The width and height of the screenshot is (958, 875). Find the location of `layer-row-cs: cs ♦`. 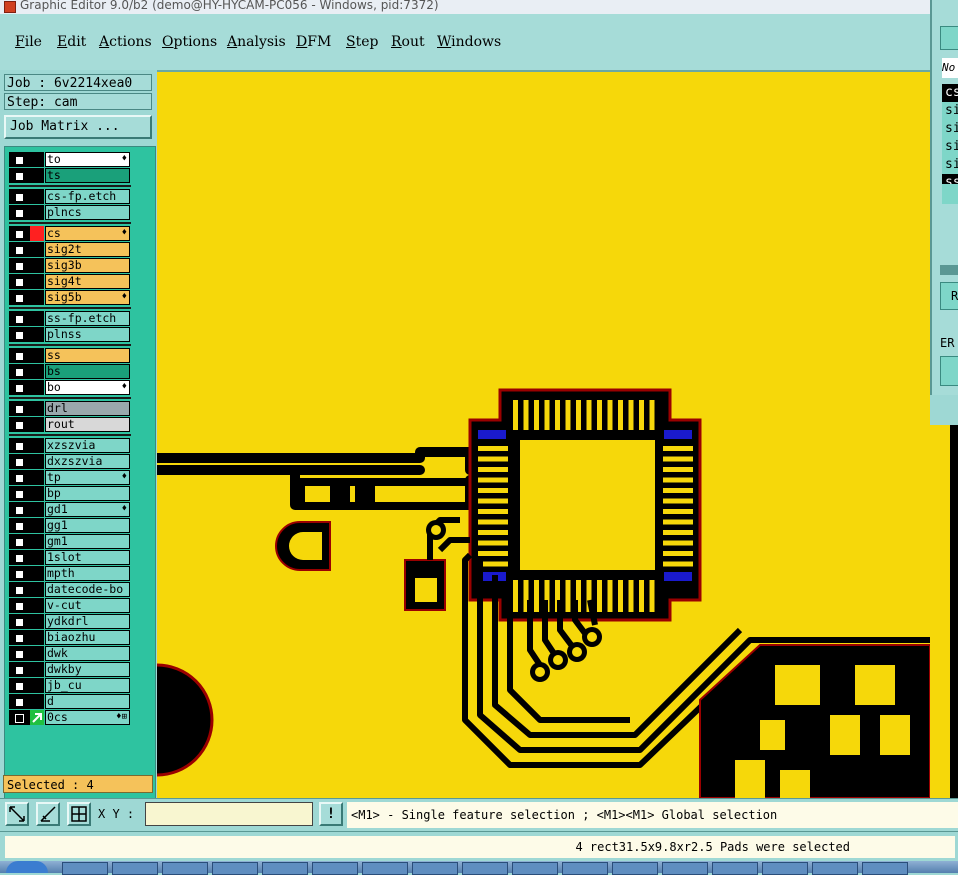

layer-row-cs: cs ♦ is located at coordinates (69, 233).